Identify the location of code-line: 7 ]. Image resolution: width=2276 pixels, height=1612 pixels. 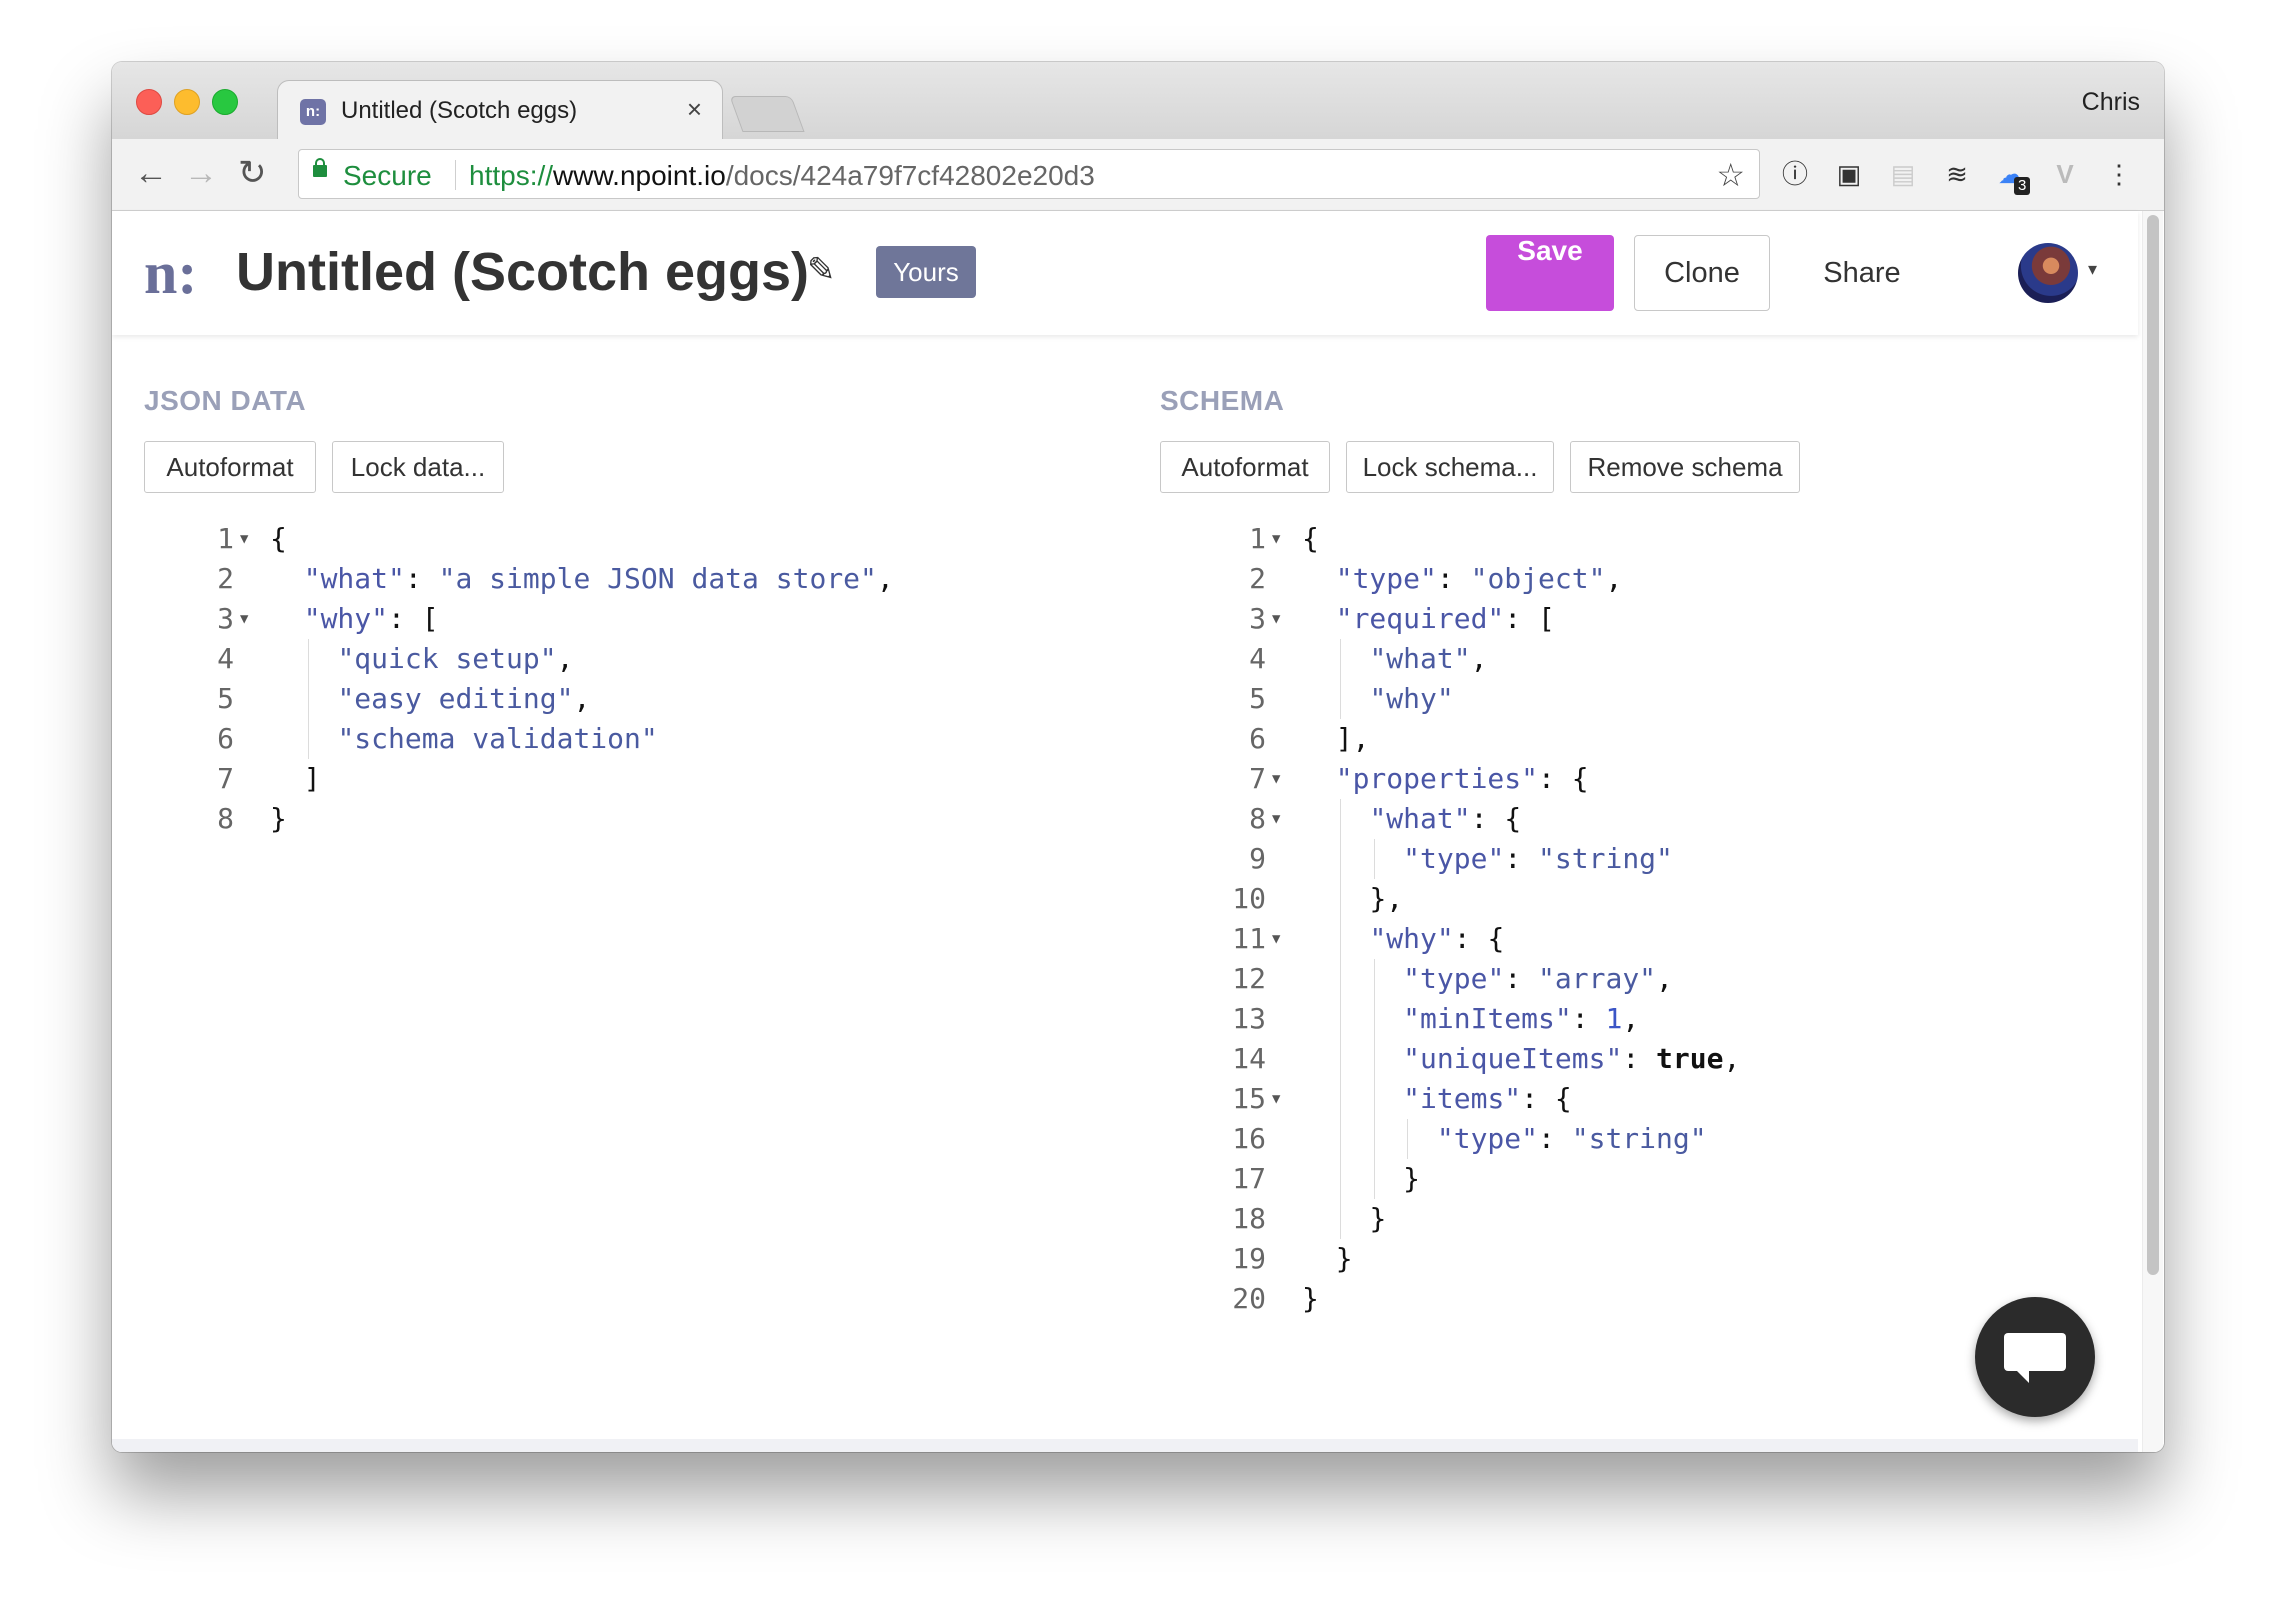
(624, 779).